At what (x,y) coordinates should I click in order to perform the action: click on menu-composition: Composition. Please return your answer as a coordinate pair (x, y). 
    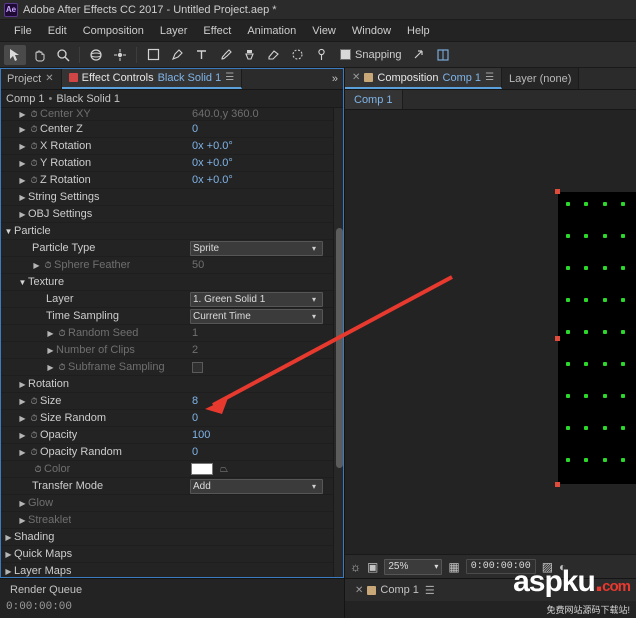
    Looking at the image, I should click on (113, 31).